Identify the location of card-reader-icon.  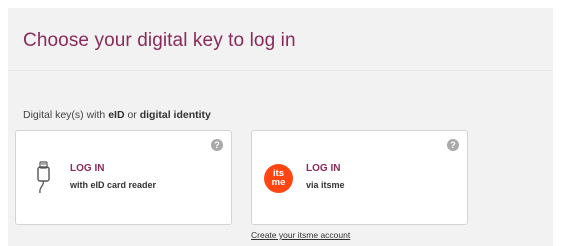
(45, 179).